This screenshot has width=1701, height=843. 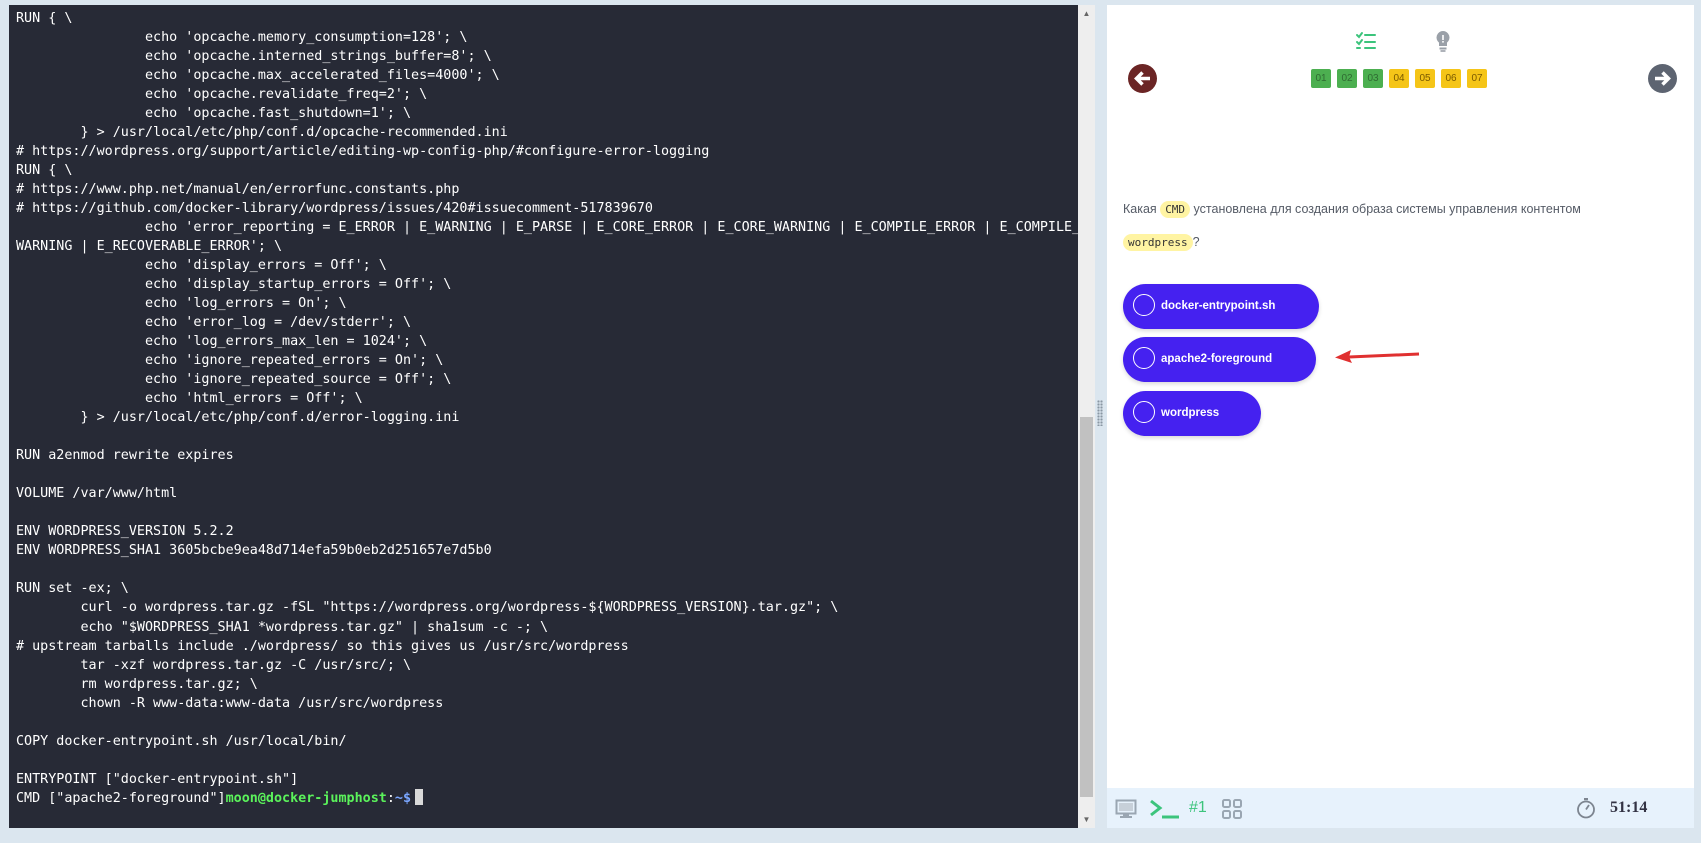 What do you see at coordinates (234, 380) in the screenshot?
I see `terminal-line: echo 'ignore_repeated_source = Off'; \` at bounding box center [234, 380].